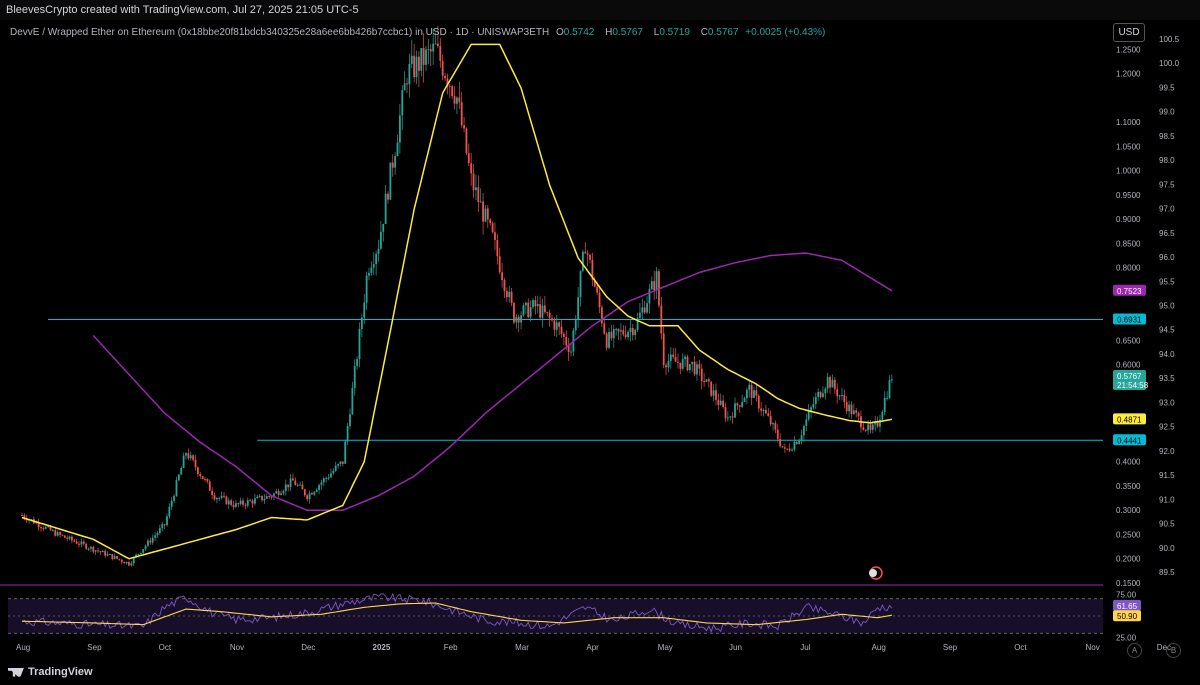 This screenshot has width=1200, height=685. Describe the element at coordinates (1133, 385) in the screenshot. I see `countdown-text: 21:54:58` at that location.